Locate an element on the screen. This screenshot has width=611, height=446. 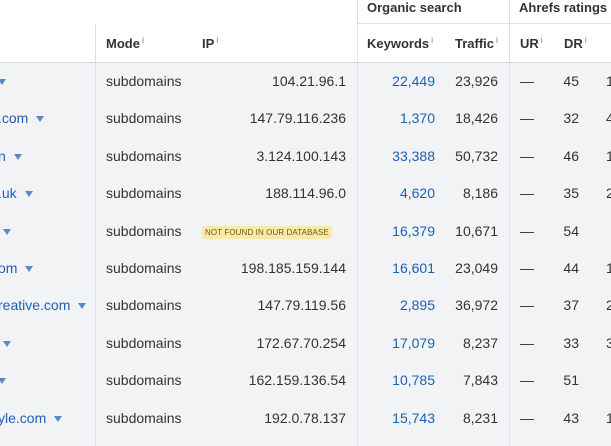
keywords-link: 33,388 is located at coordinates (400, 156).